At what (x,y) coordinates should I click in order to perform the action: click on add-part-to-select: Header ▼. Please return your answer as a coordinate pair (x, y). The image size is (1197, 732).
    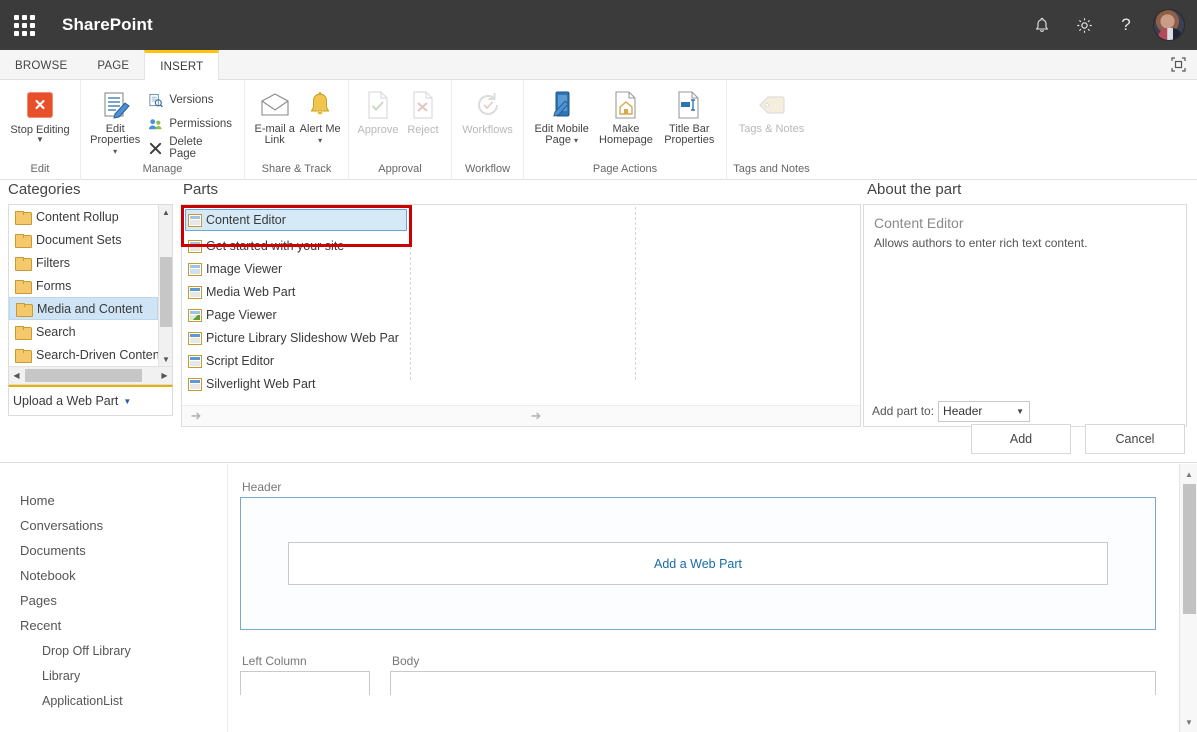
    Looking at the image, I should click on (984, 411).